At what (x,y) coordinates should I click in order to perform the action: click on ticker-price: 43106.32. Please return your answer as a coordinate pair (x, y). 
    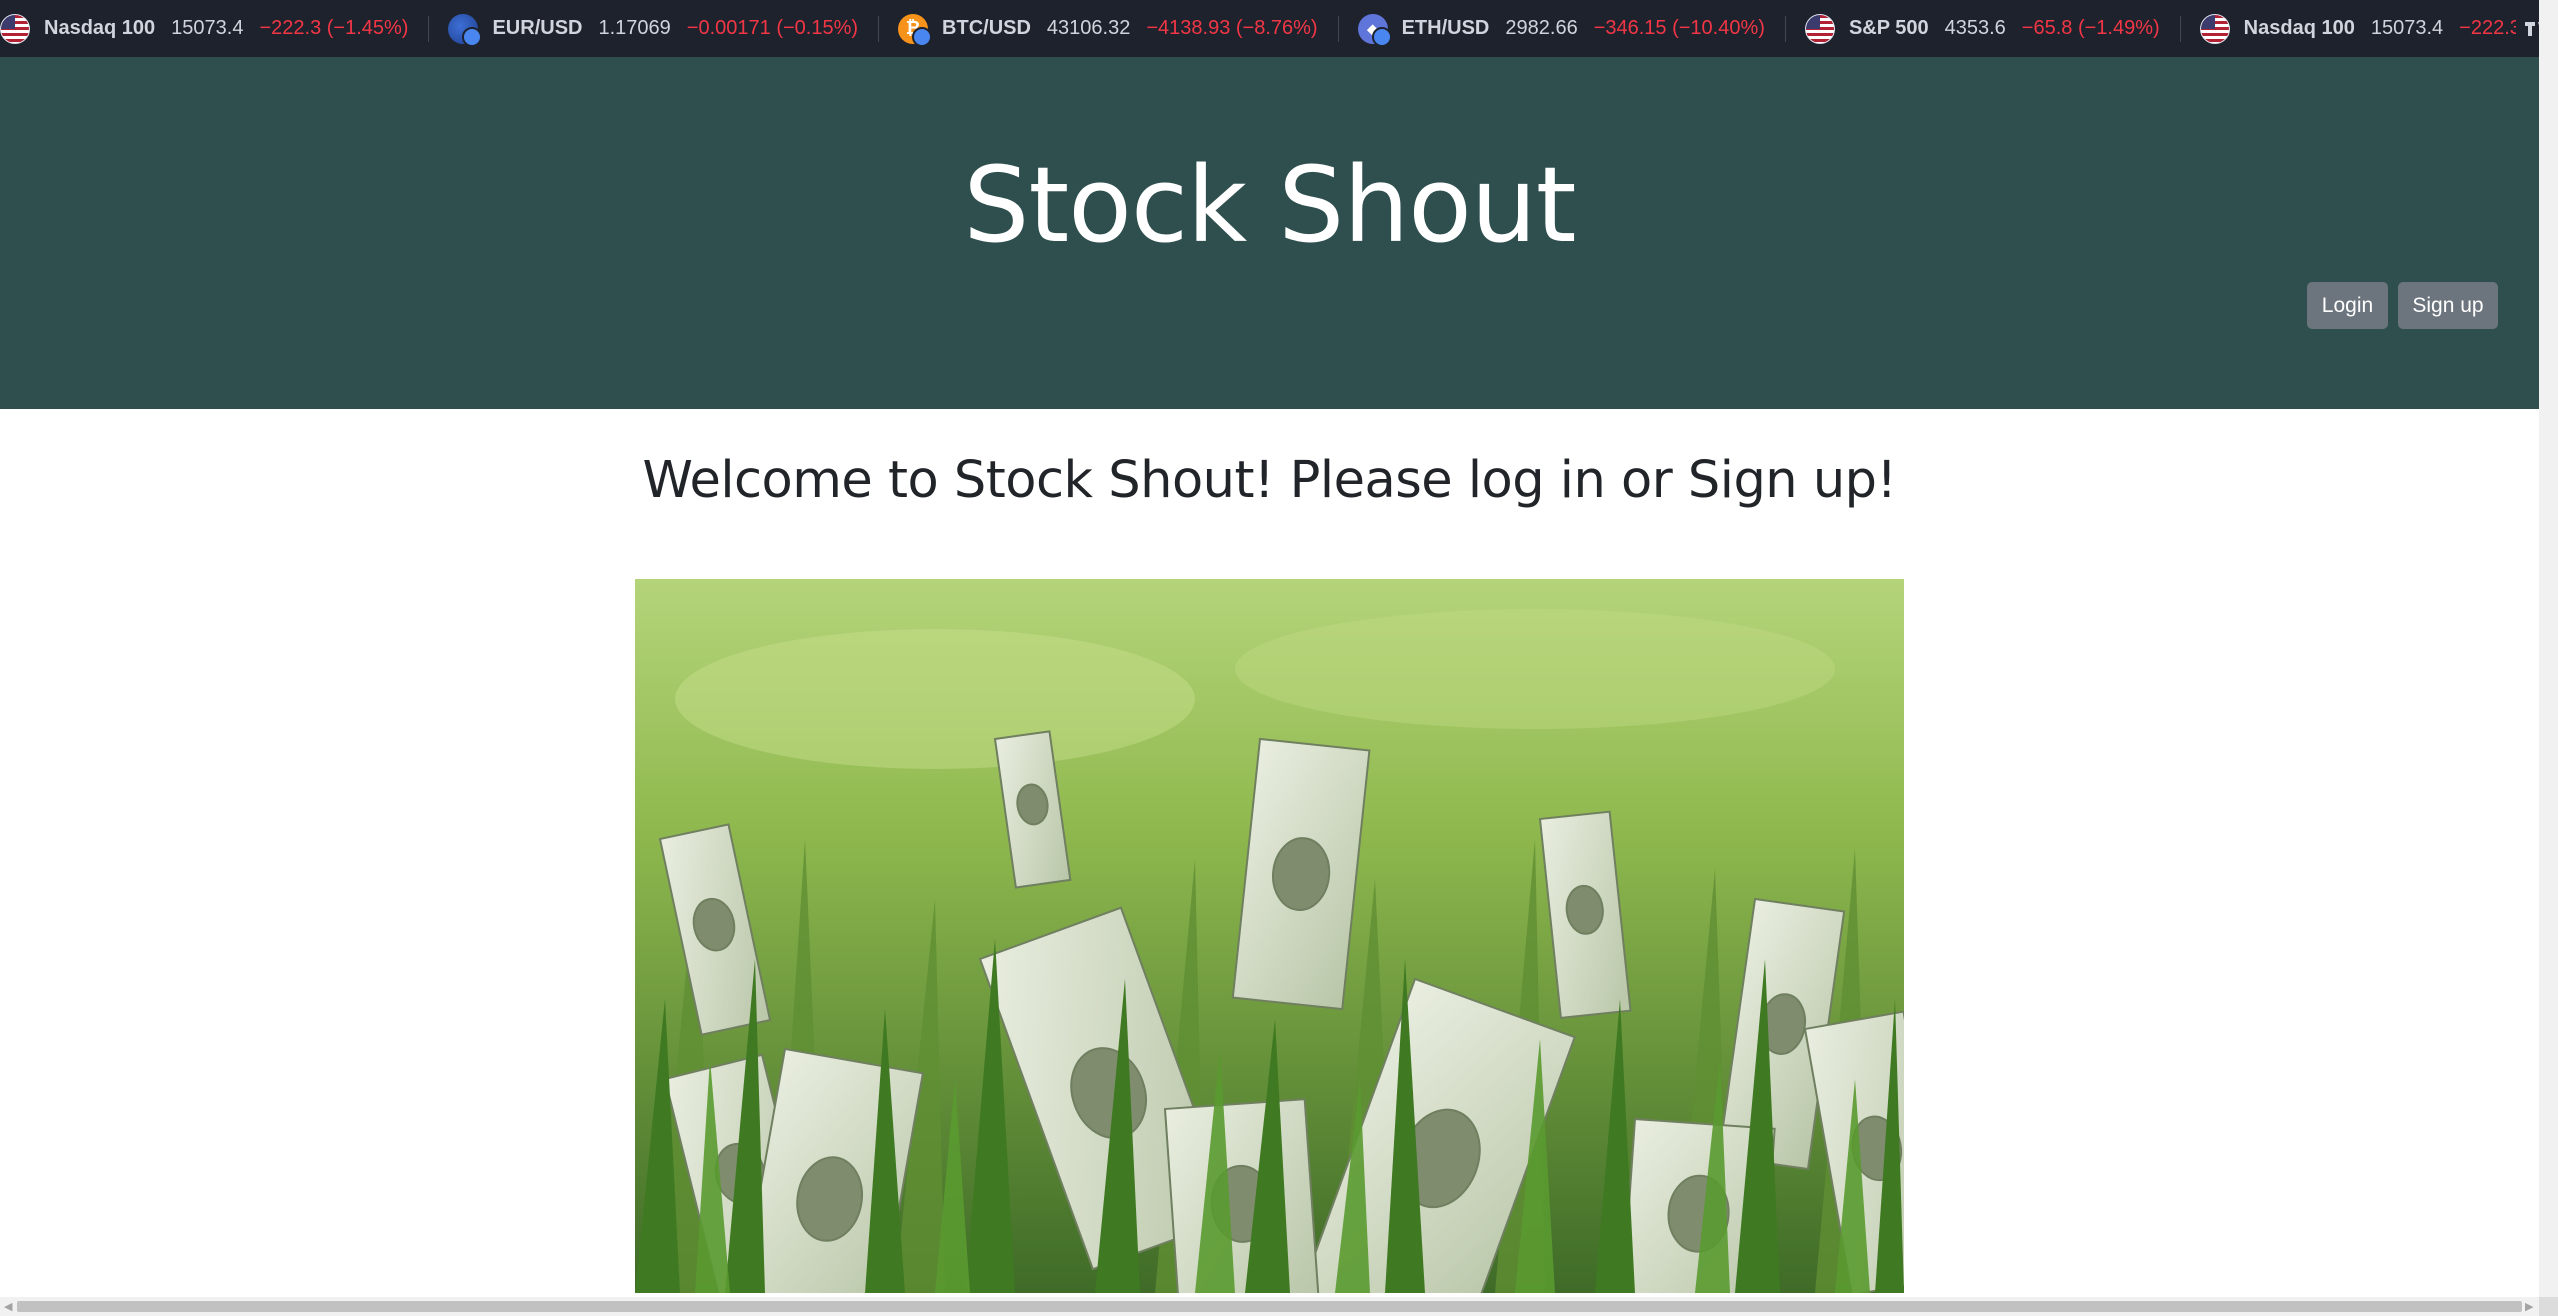
    Looking at the image, I should click on (1088, 28).